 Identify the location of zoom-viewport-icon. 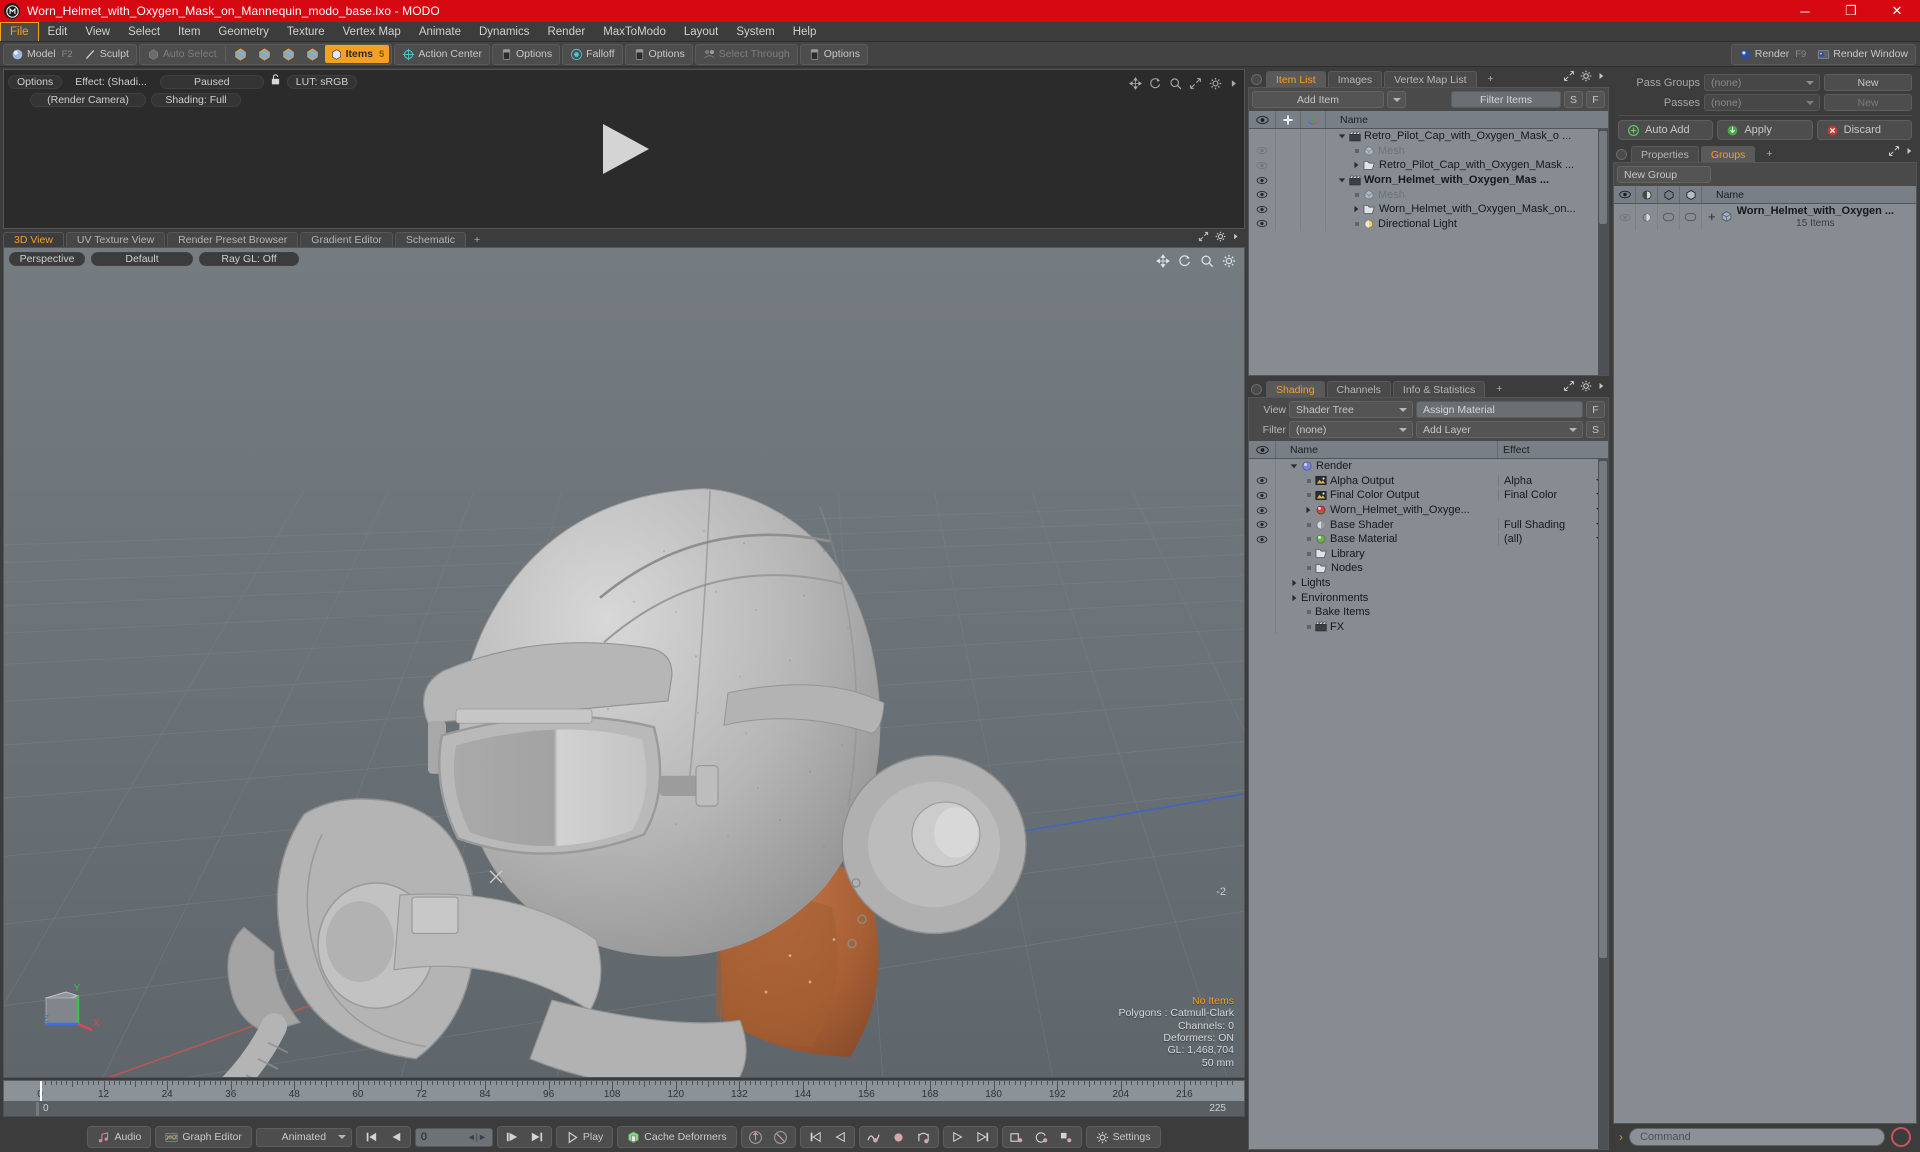
(1175, 83).